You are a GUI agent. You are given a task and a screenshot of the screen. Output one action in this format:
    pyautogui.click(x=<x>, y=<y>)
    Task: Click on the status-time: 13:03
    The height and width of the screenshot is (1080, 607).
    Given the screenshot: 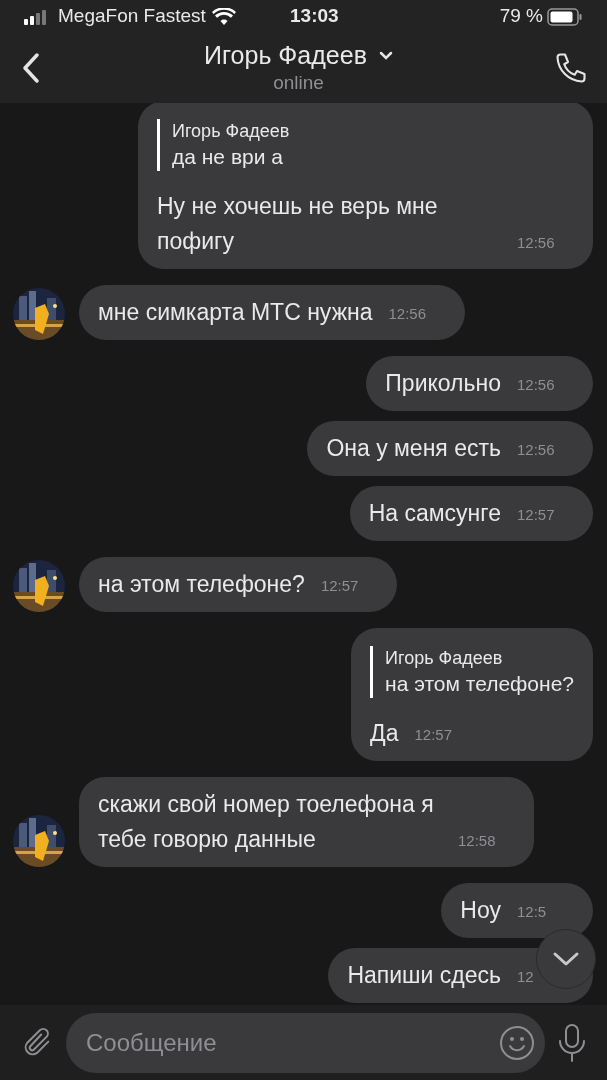 What is the action you would take?
    pyautogui.click(x=314, y=16)
    